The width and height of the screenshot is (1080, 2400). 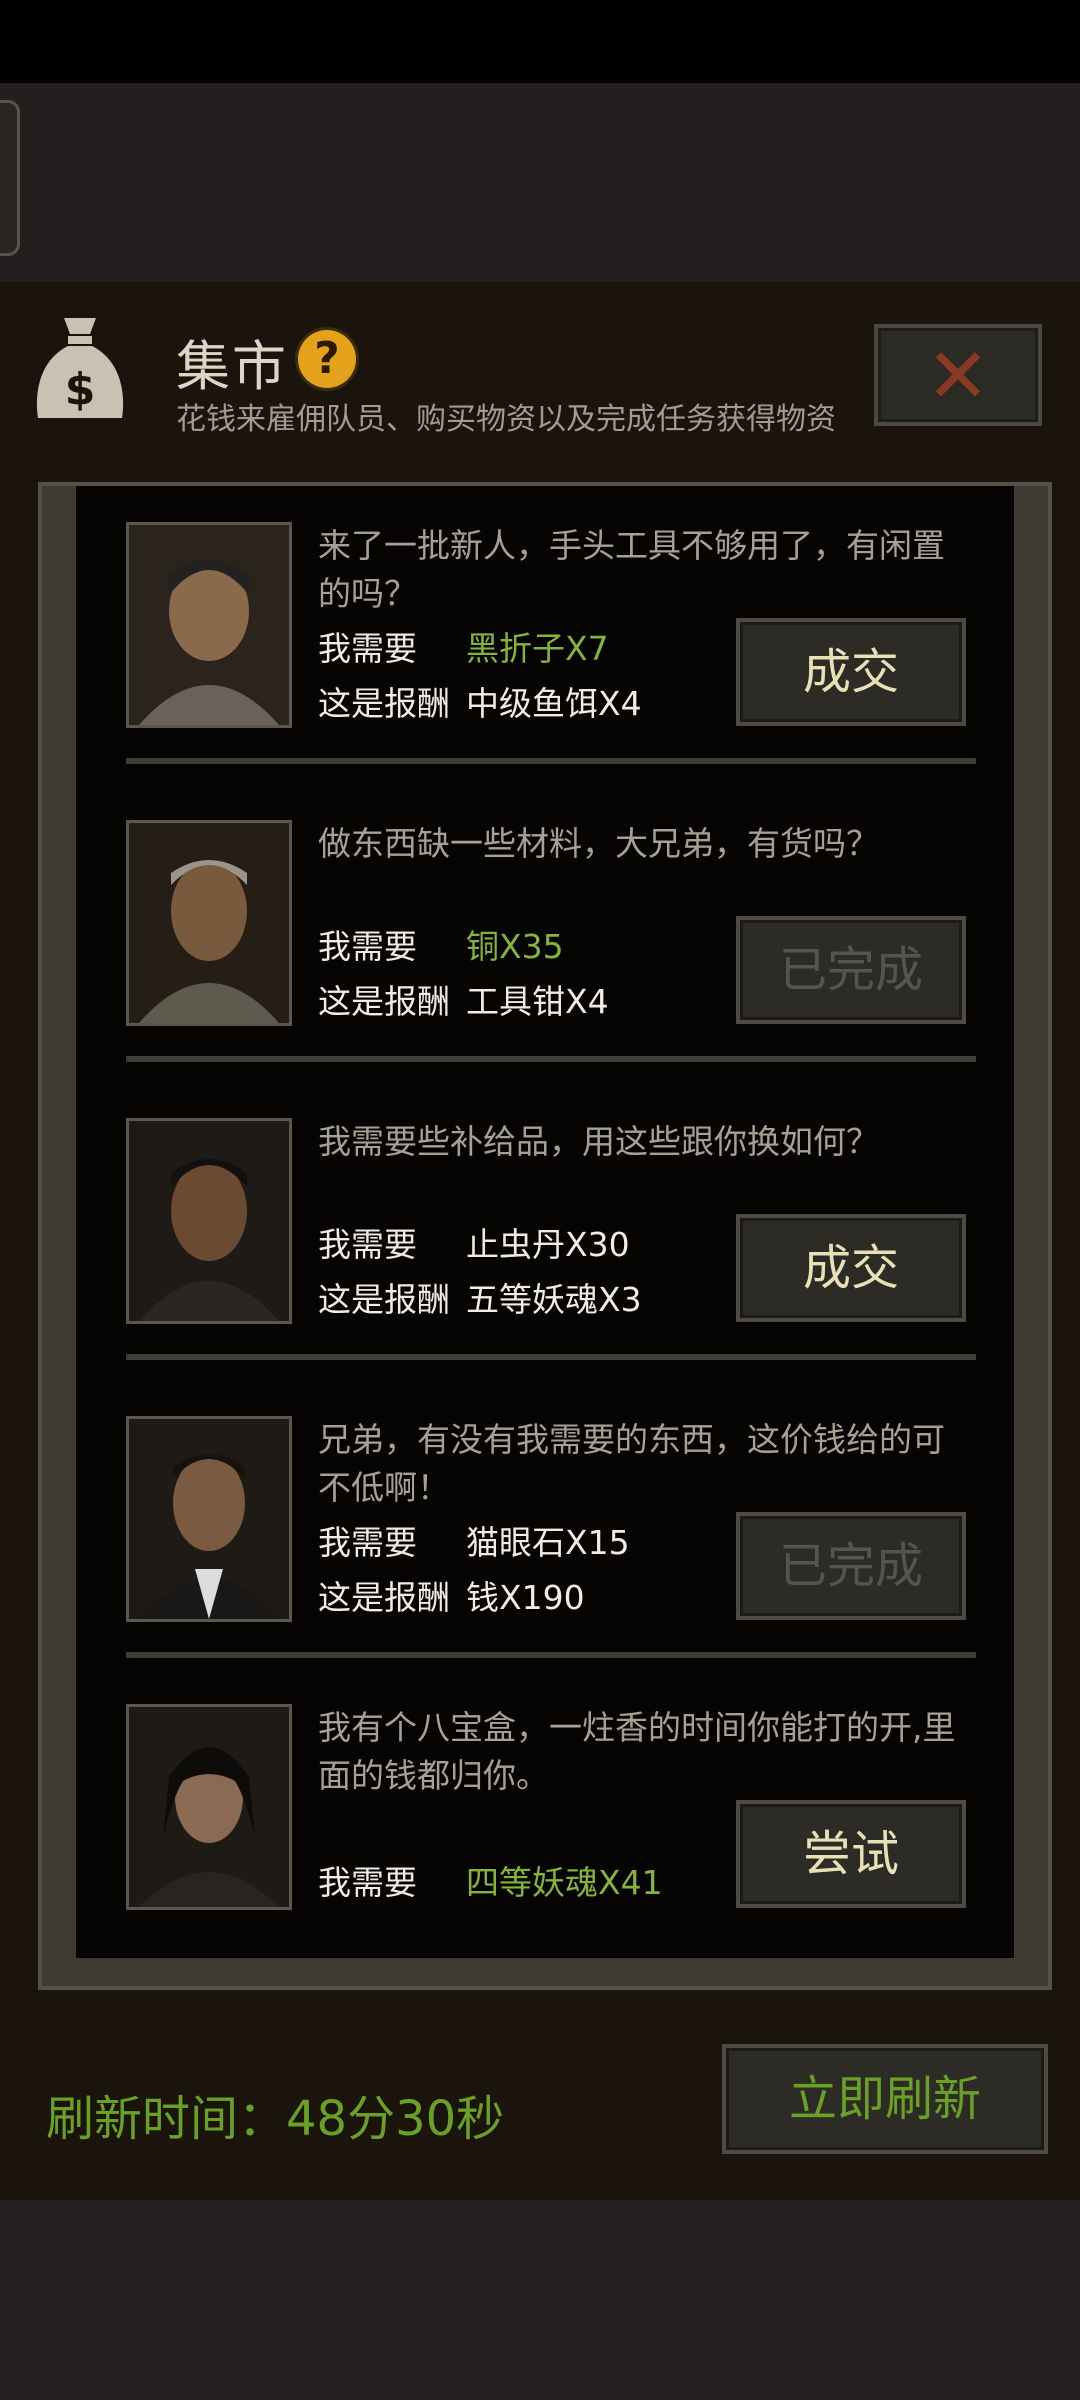 What do you see at coordinates (631, 1463) in the screenshot?
I see `request-message: 兄弟，有没有我需要的东西，这价钱给的可不低啊！` at bounding box center [631, 1463].